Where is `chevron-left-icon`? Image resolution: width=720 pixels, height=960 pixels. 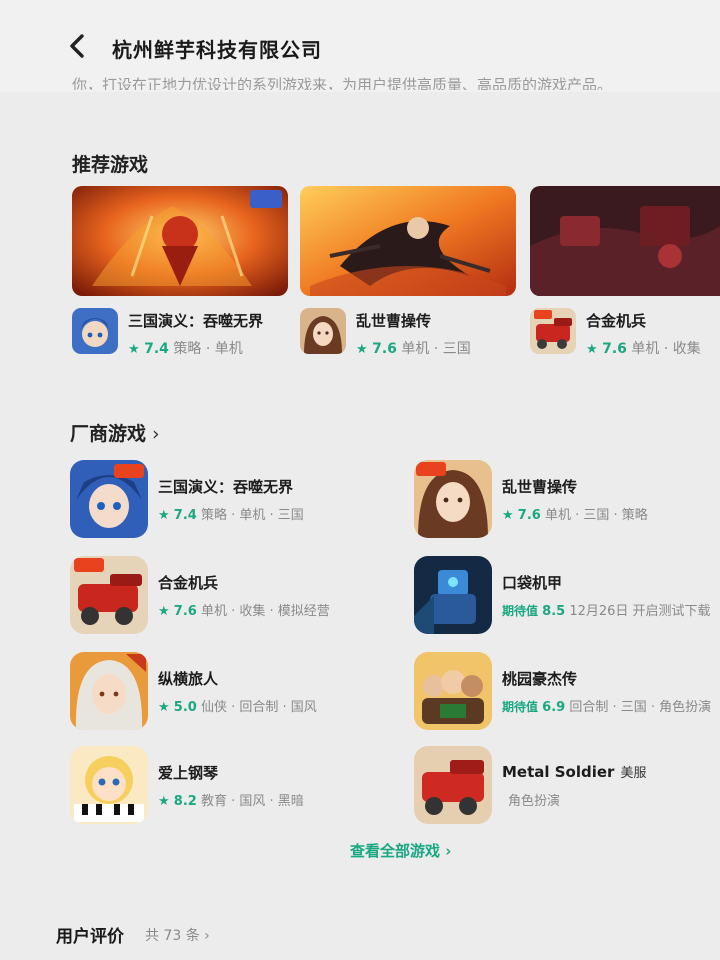
chevron-left-icon is located at coordinates (77, 46).